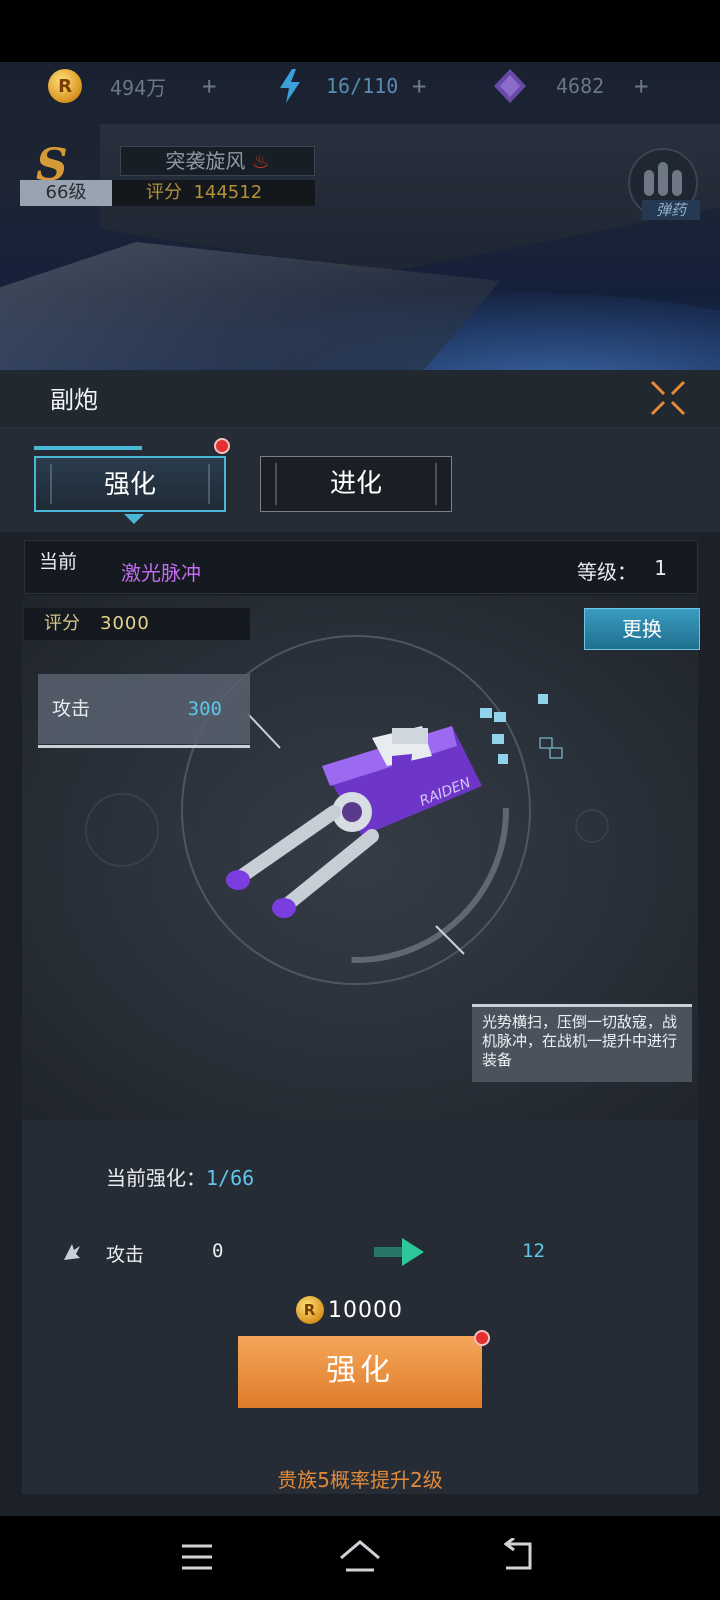  Describe the element at coordinates (74, 400) in the screenshot. I see `panel-title: 副炮` at that location.